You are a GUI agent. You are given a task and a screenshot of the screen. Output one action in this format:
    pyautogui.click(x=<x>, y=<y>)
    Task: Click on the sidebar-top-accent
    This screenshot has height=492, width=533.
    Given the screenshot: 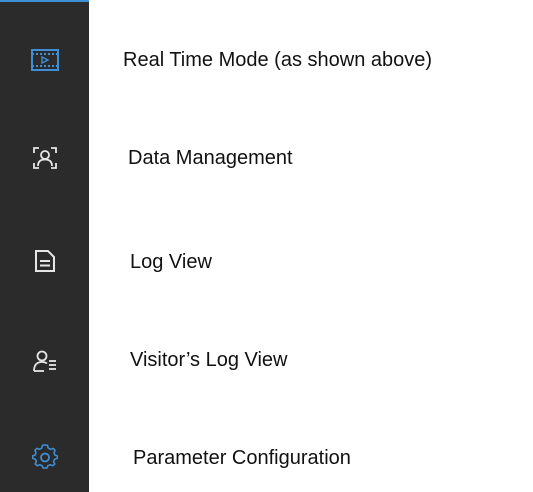 What is the action you would take?
    pyautogui.click(x=44, y=1)
    